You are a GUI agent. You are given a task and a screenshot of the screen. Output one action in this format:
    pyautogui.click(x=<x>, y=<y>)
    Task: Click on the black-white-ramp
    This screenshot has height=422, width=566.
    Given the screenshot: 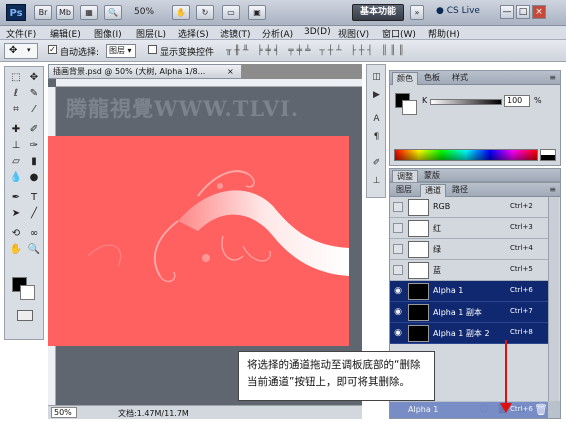 What is the action you would take?
    pyautogui.click(x=548, y=155)
    